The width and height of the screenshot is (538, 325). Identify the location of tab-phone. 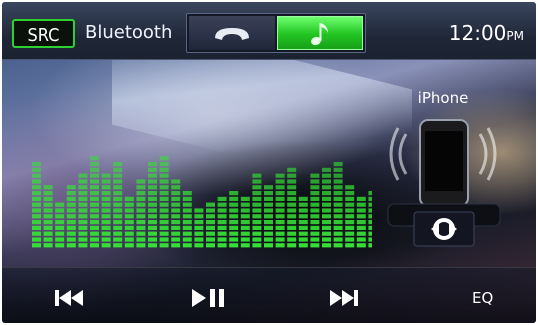
(232, 33).